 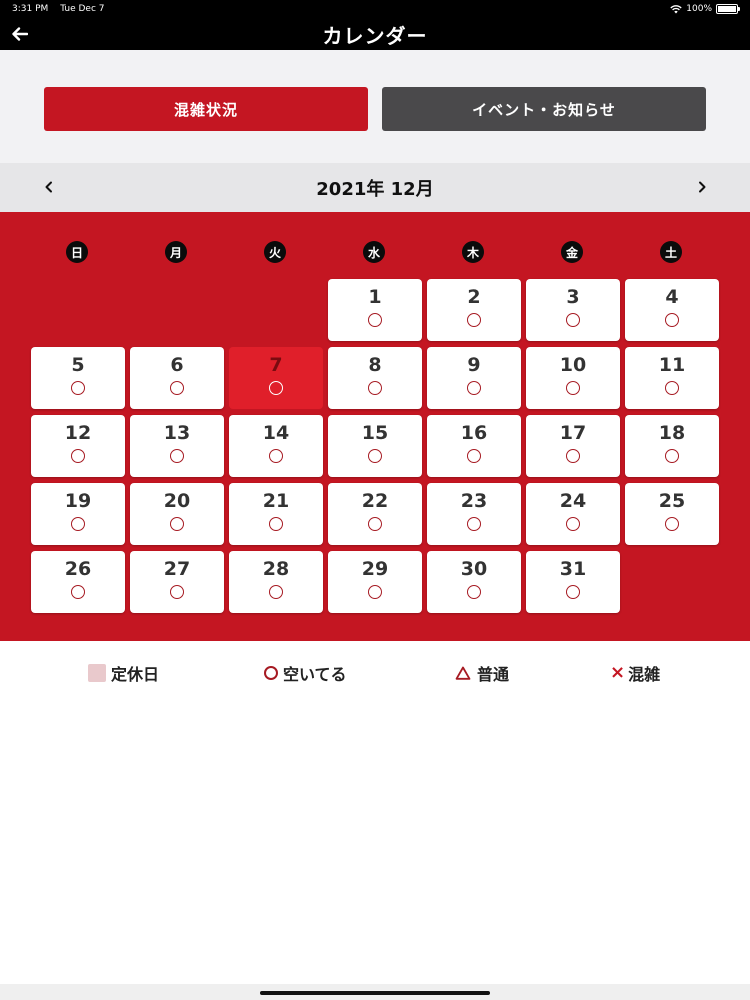 I want to click on weekday-thu: 木, so click(x=473, y=252).